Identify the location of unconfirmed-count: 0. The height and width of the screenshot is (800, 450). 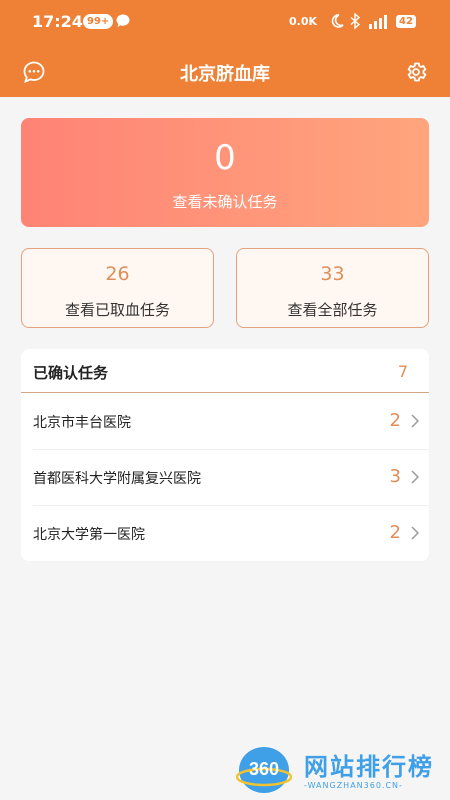
(225, 158).